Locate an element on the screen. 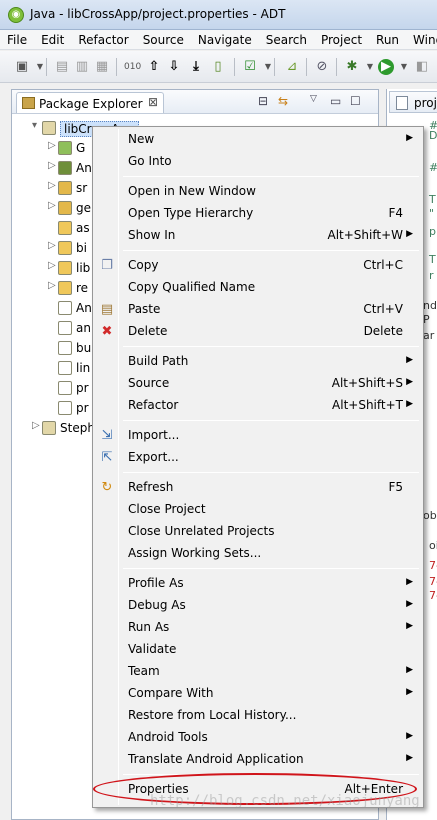  menu-item-copy-qualified-name: Copy Qualified Name is located at coordinates (258, 288).